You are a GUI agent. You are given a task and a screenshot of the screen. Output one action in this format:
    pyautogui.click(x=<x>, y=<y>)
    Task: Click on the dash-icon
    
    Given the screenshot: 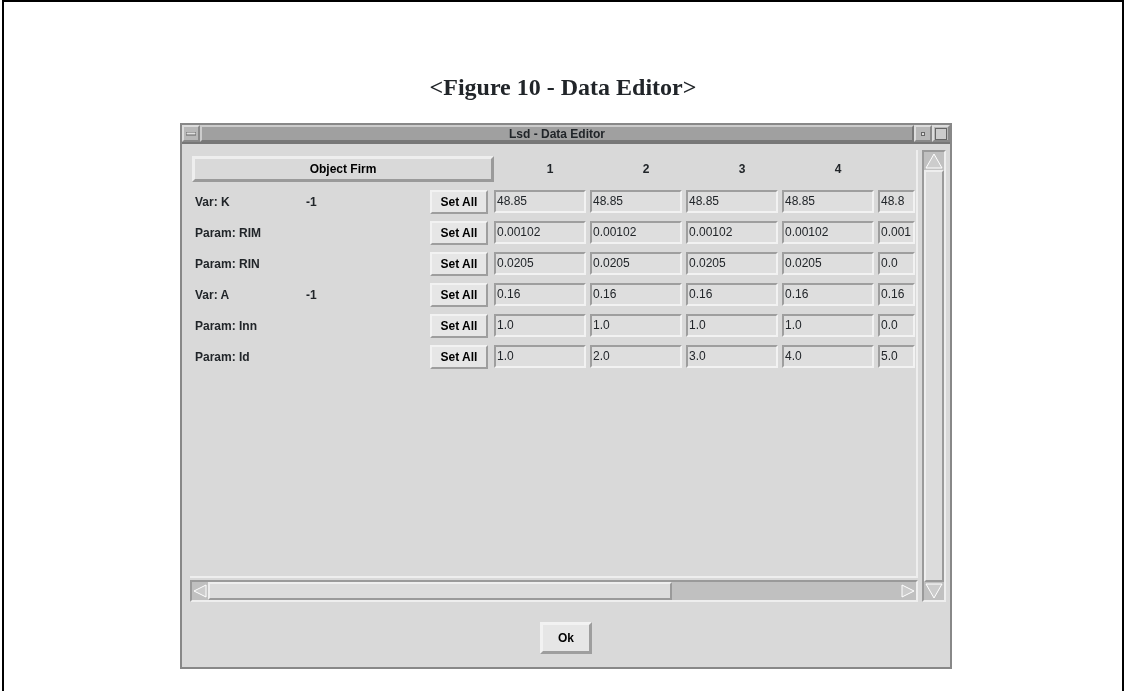 What is the action you would take?
    pyautogui.click(x=191, y=133)
    